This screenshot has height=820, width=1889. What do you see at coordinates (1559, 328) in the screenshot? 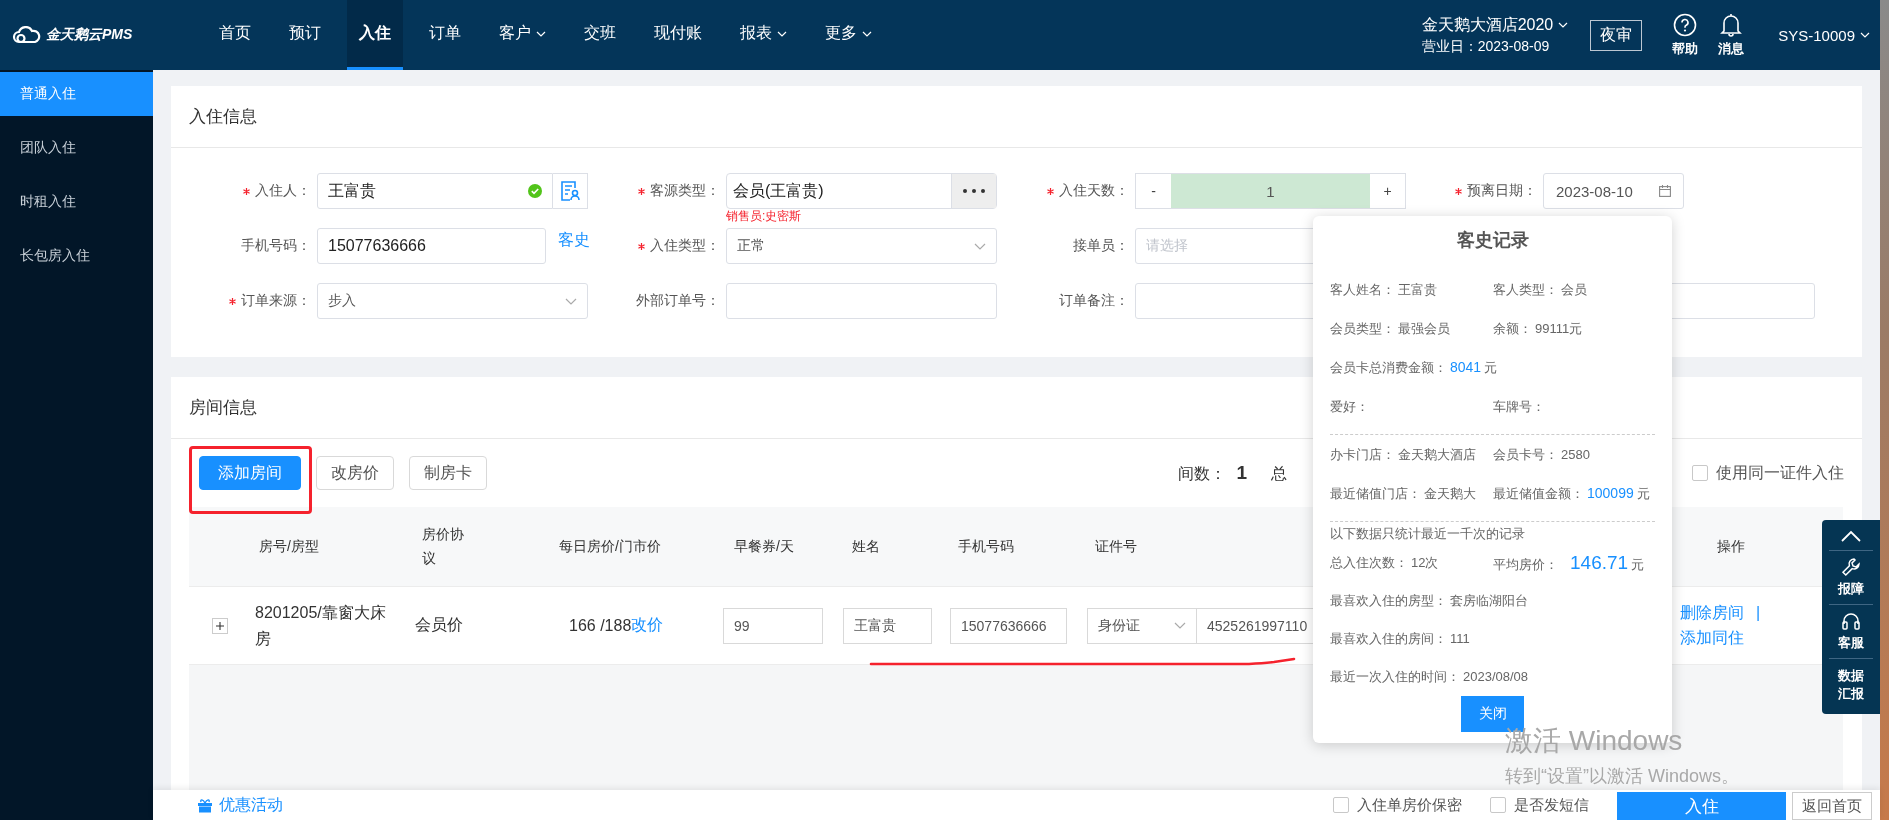
I see `info-value: 99111元` at bounding box center [1559, 328].